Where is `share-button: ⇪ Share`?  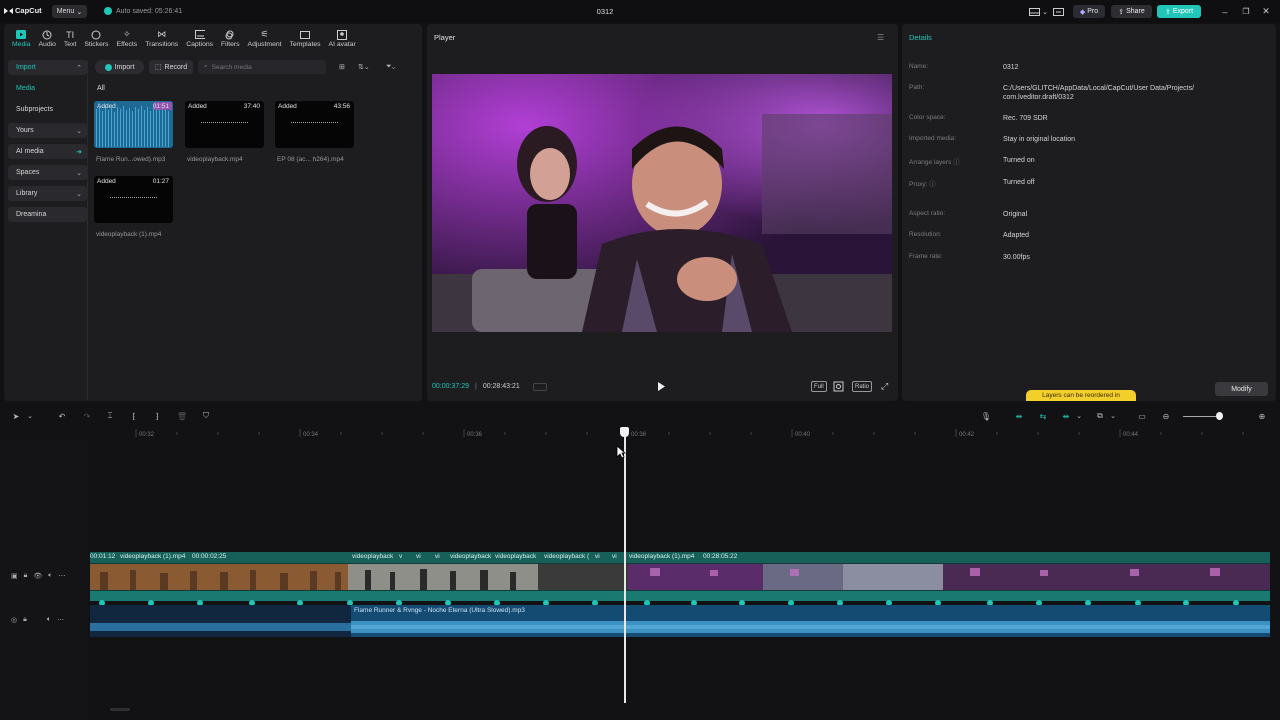
share-button: ⇪ Share is located at coordinates (1131, 11).